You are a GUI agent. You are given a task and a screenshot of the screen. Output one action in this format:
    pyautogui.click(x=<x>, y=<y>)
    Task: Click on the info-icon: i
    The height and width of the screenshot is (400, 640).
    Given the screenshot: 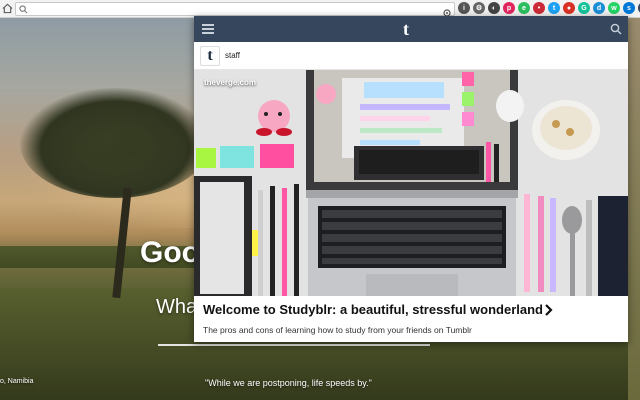 What is the action you would take?
    pyautogui.click(x=464, y=8)
    